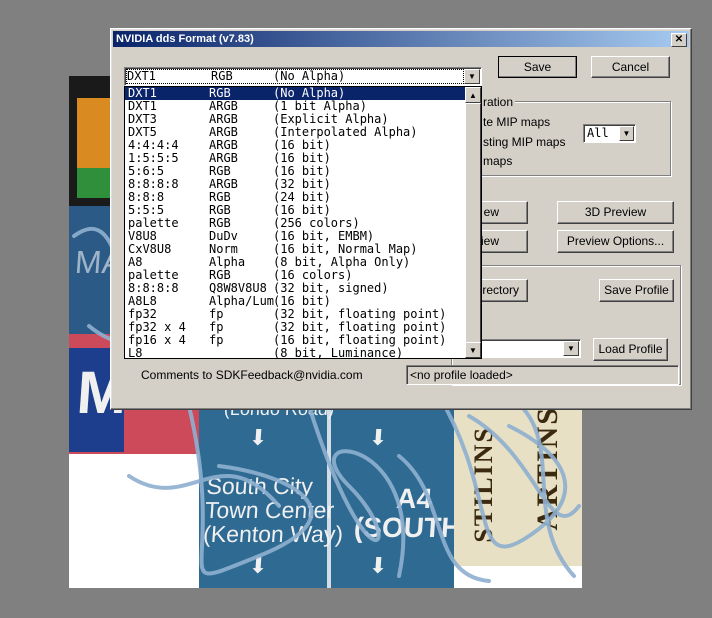 The height and width of the screenshot is (618, 712). Describe the element at coordinates (542, 375) in the screenshot. I see `profile-status-field: <no profile loaded>` at that location.